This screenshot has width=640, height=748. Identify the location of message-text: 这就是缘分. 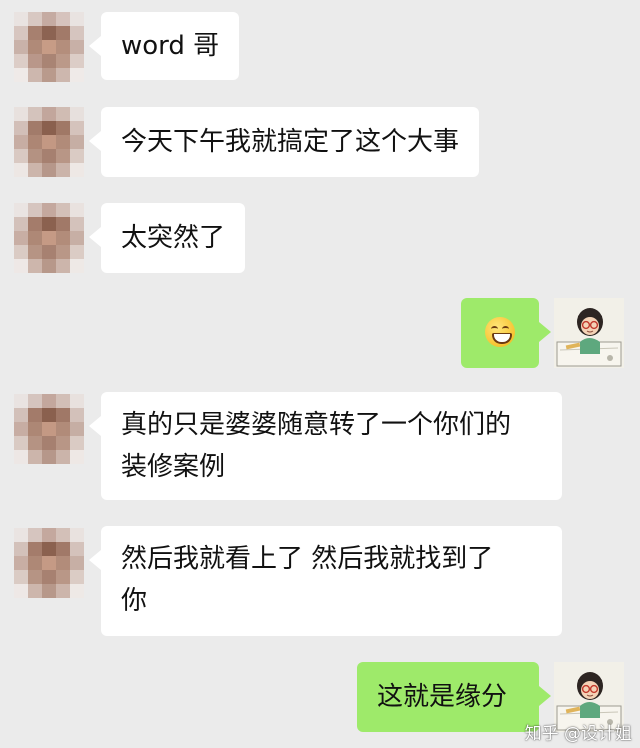
(442, 697).